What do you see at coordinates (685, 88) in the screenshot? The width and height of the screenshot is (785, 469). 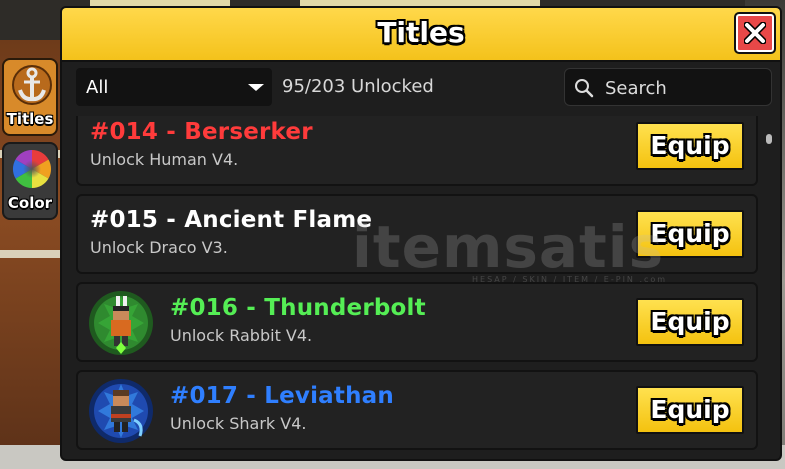 I see `search-input` at bounding box center [685, 88].